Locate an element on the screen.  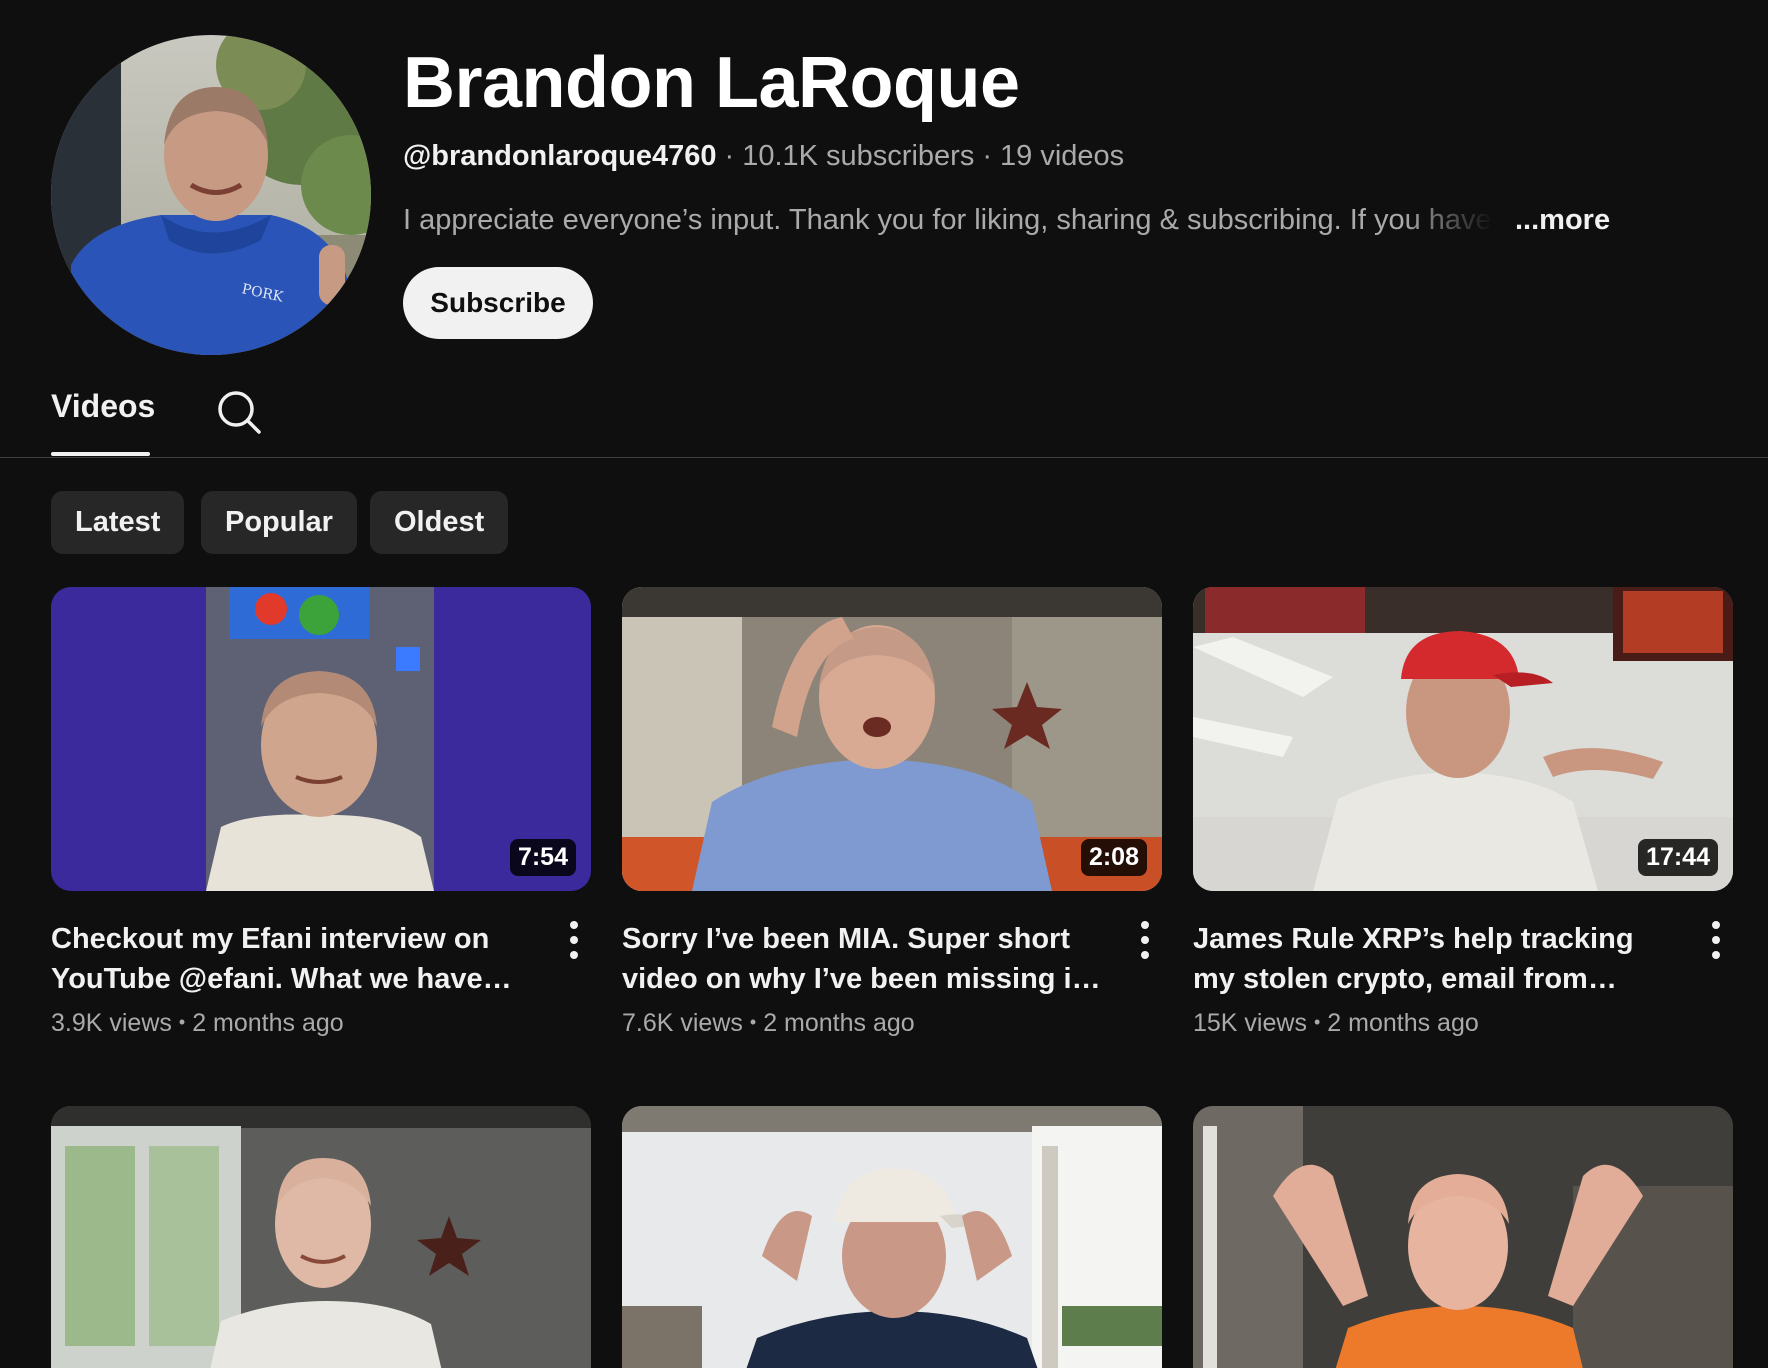
active-tab-indicator is located at coordinates (100, 454).